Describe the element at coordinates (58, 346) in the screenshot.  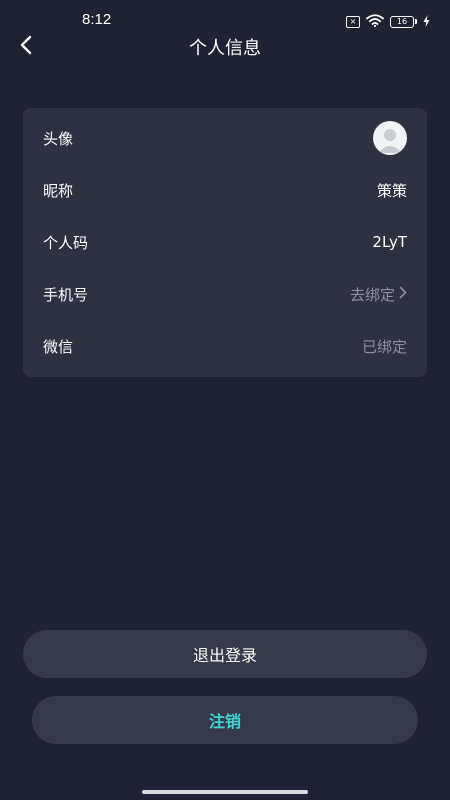
I see `wechat-label: 微信` at that location.